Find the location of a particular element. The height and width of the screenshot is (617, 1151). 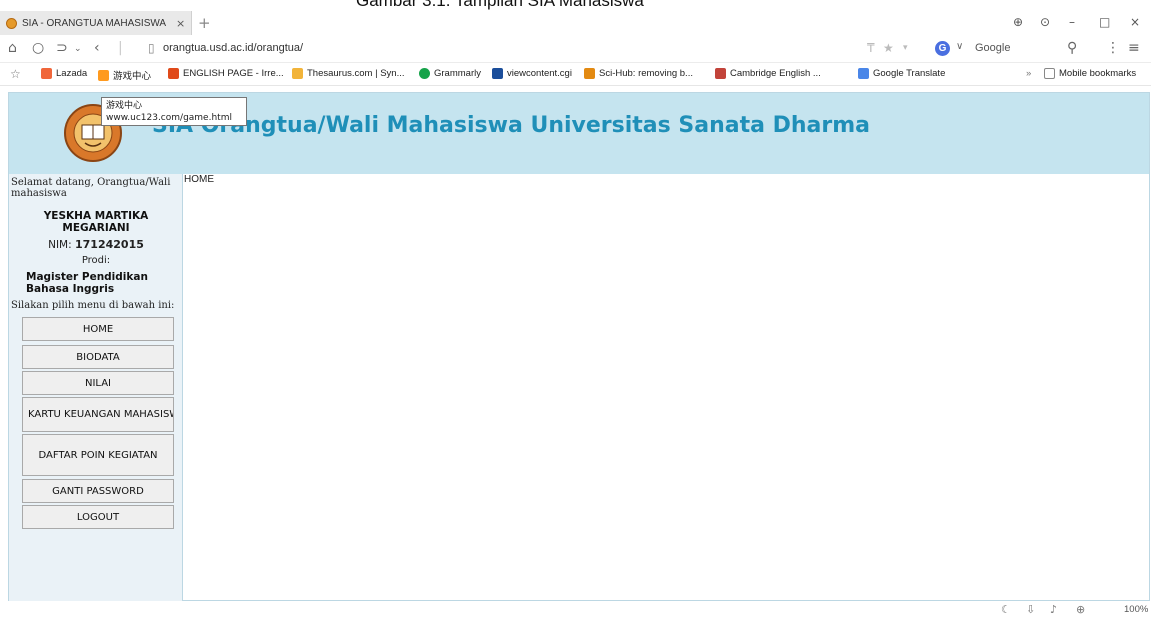

tab-strip: SIA - ORANGTUA MAHASISWA × + ⊕ ⊙ – □ × is located at coordinates (575, 22).